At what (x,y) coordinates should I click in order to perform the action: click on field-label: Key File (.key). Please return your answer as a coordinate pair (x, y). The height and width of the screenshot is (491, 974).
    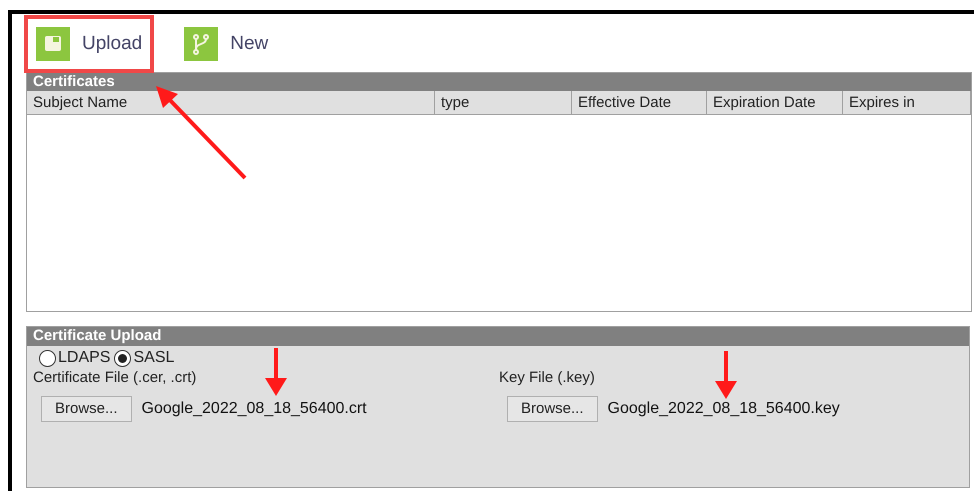
    Looking at the image, I should click on (547, 378).